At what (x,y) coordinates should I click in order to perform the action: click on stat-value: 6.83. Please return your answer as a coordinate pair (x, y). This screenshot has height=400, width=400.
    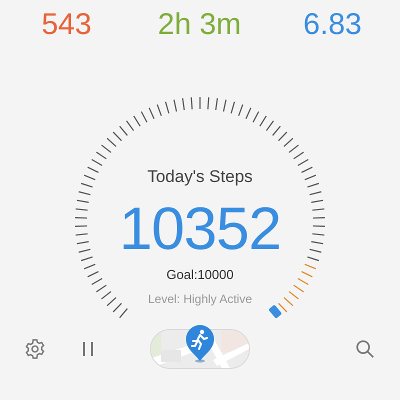
    Looking at the image, I should click on (332, 25).